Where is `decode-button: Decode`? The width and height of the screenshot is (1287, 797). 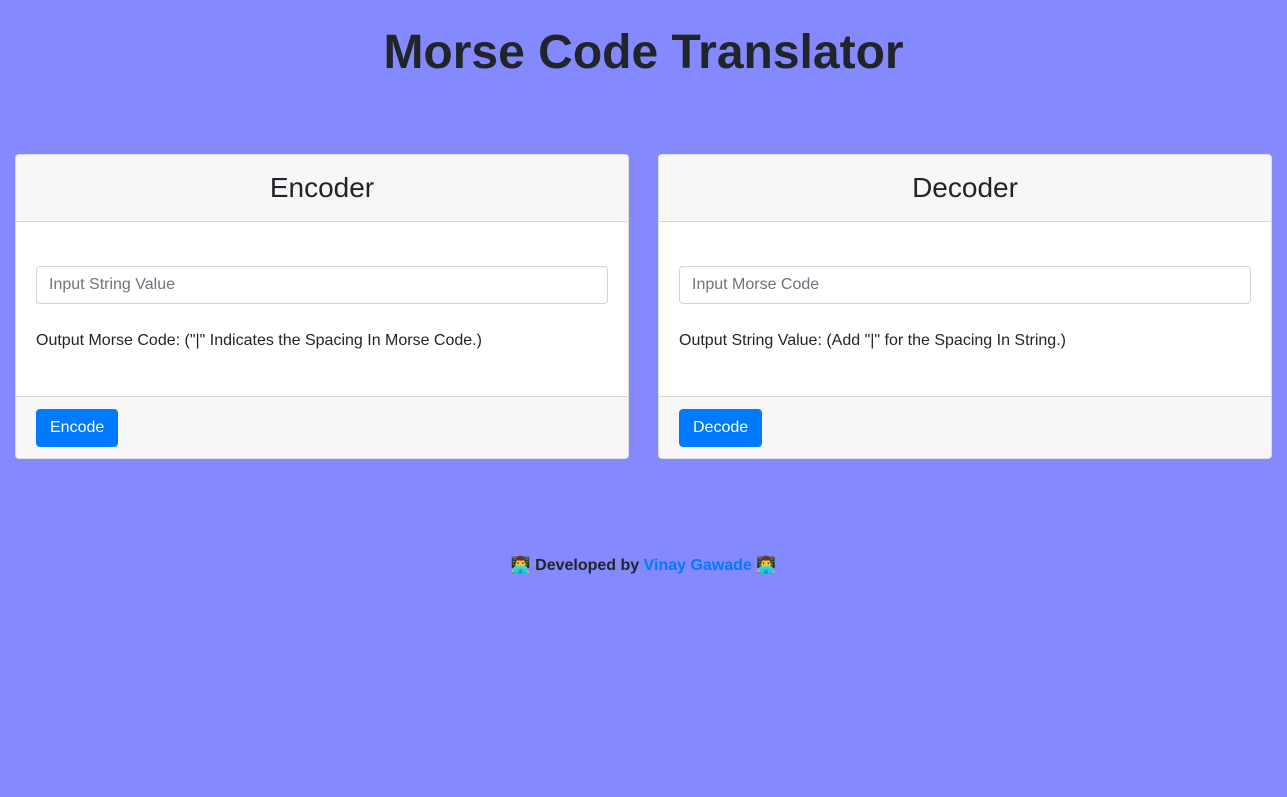
decode-button: Decode is located at coordinates (721, 428).